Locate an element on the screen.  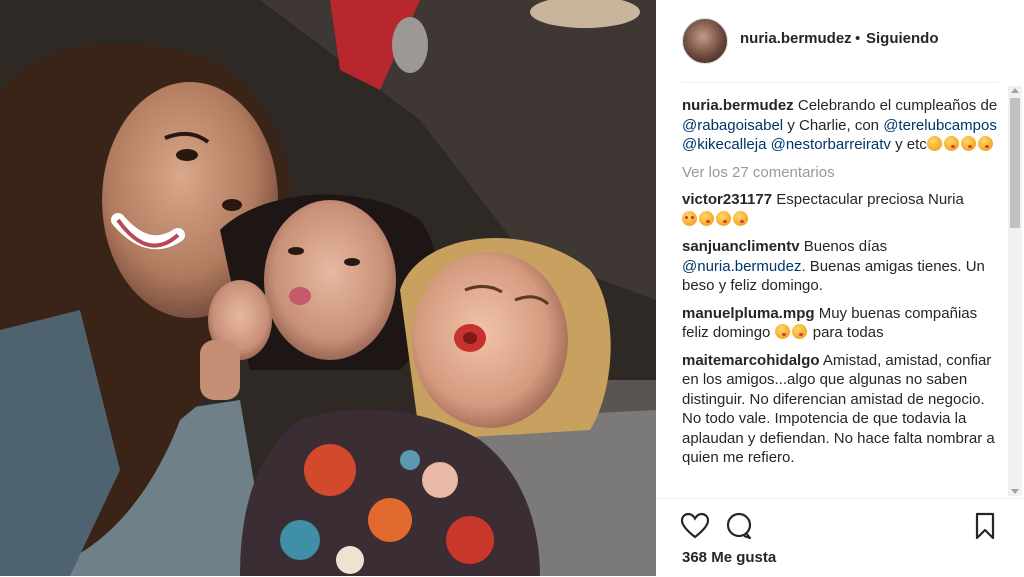
comment-username: maitemarcohidalgo is located at coordinates (751, 360).